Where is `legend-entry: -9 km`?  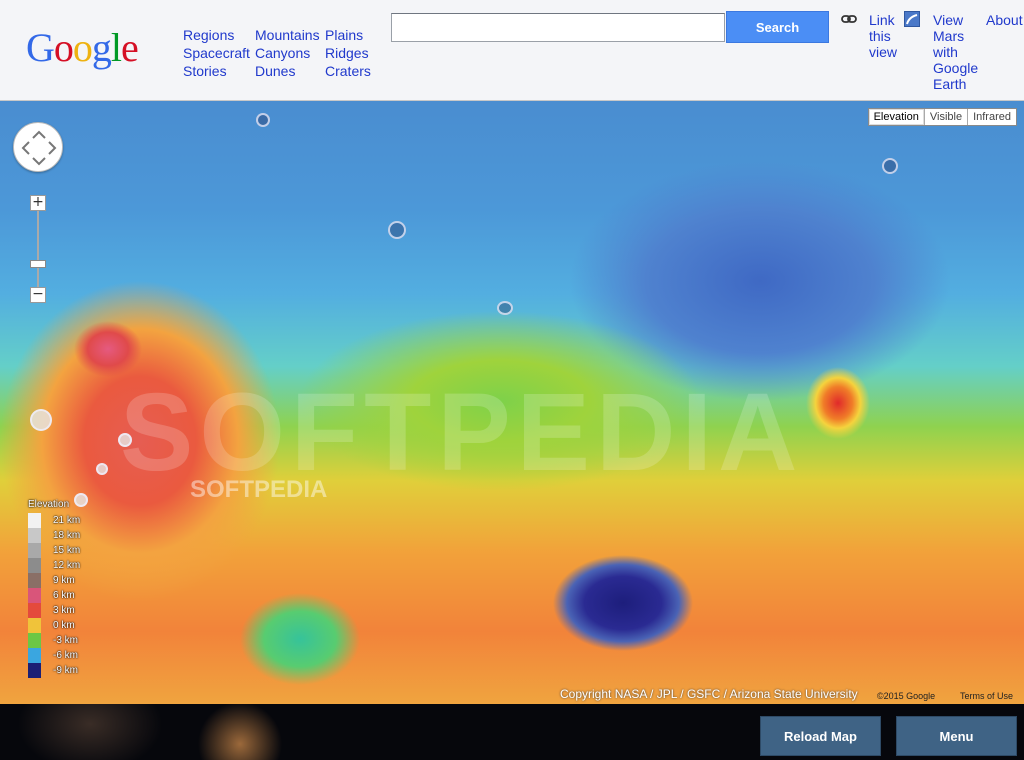 legend-entry: -9 km is located at coordinates (54, 670).